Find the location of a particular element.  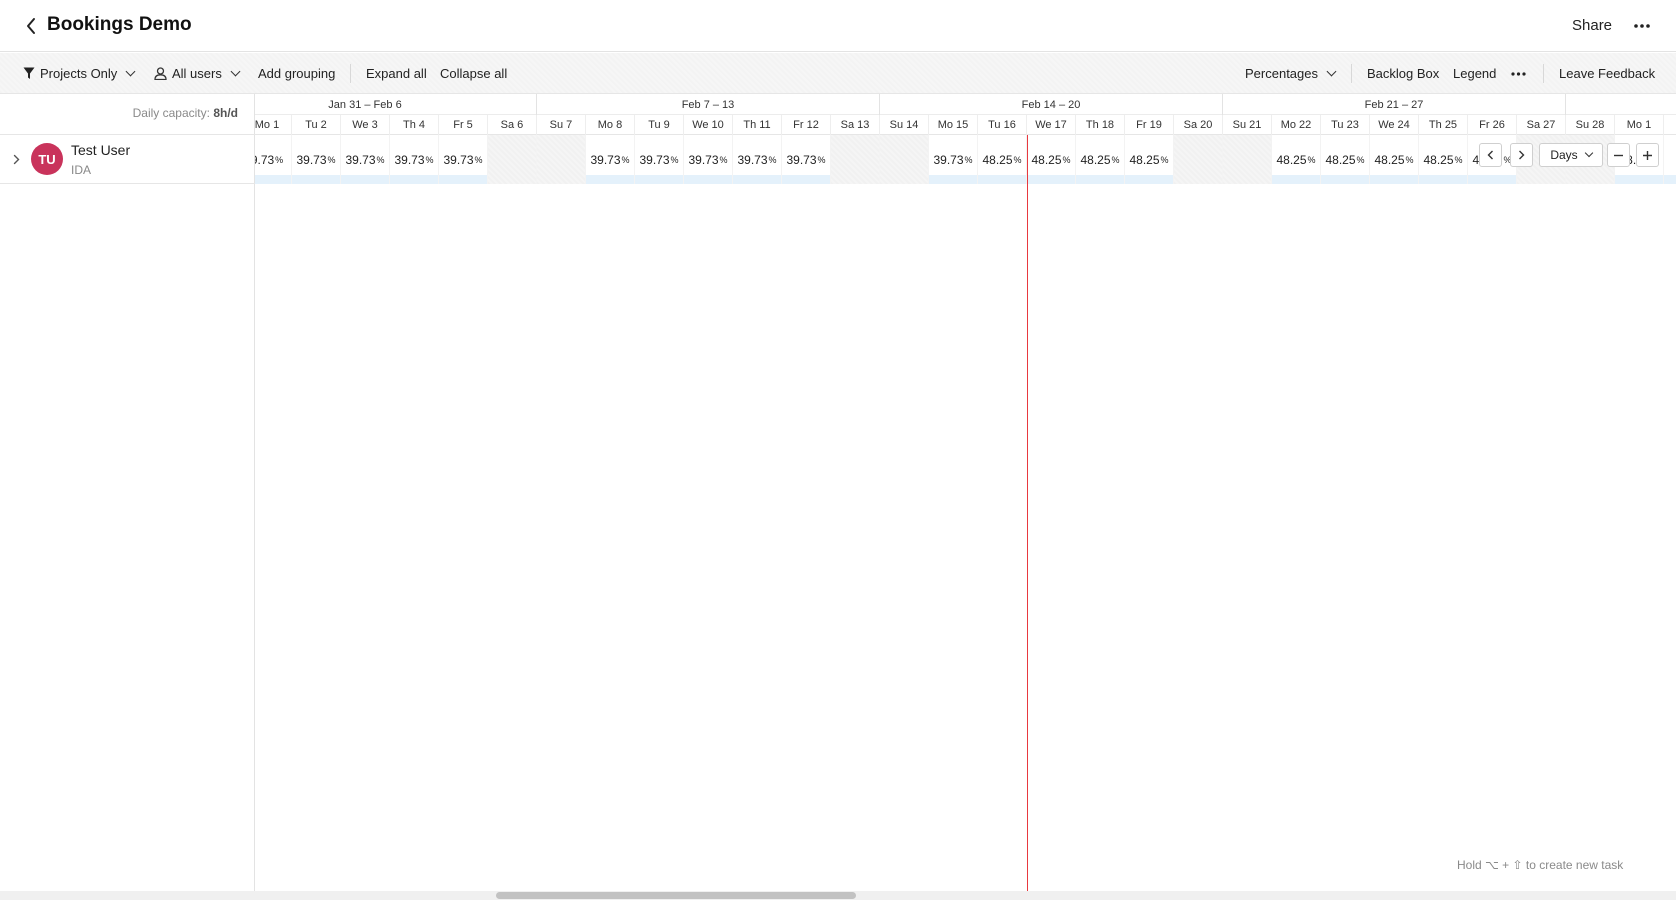

day-label: We 17 is located at coordinates (1051, 125).